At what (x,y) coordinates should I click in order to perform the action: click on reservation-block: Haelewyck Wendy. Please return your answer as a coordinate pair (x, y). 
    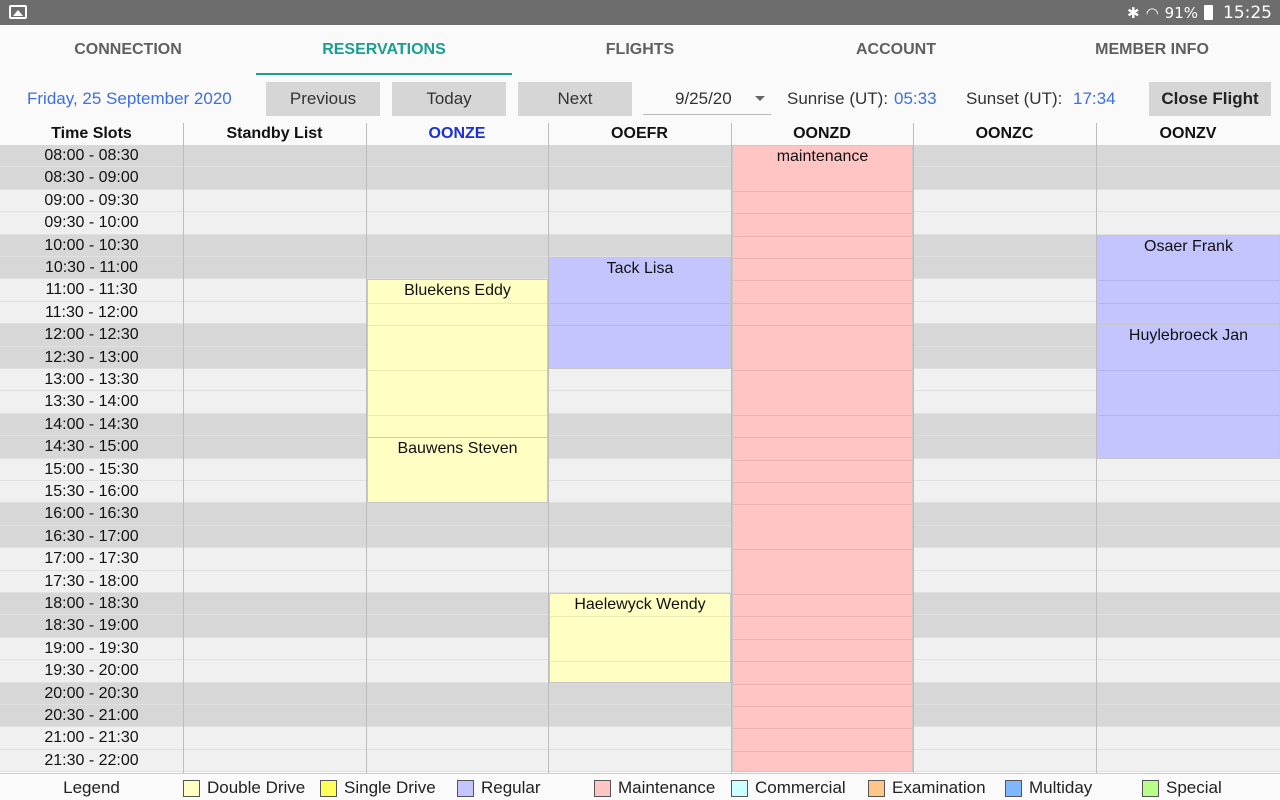
    Looking at the image, I should click on (640, 638).